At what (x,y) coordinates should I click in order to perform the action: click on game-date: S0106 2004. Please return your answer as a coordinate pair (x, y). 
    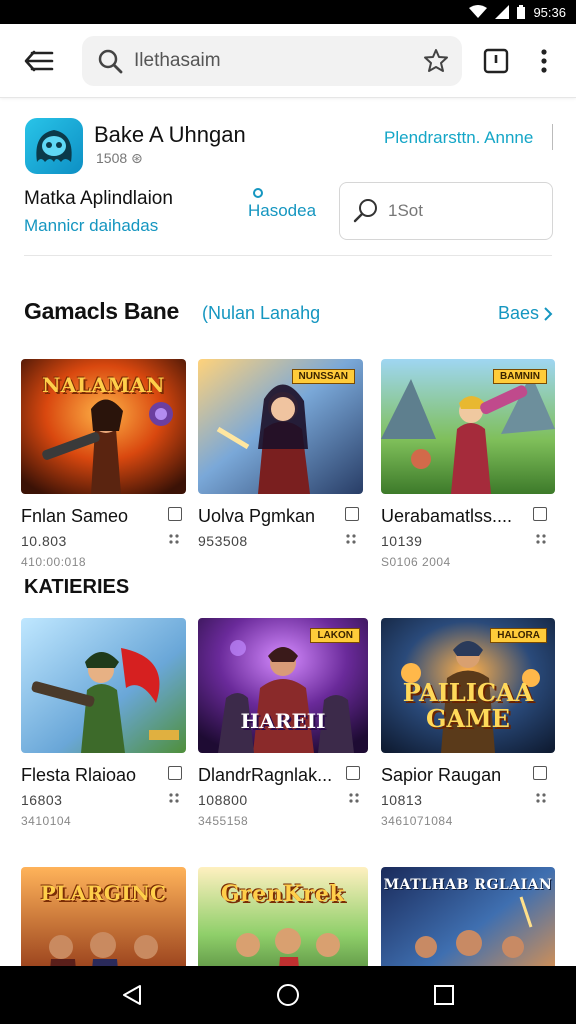
    Looking at the image, I should click on (416, 562).